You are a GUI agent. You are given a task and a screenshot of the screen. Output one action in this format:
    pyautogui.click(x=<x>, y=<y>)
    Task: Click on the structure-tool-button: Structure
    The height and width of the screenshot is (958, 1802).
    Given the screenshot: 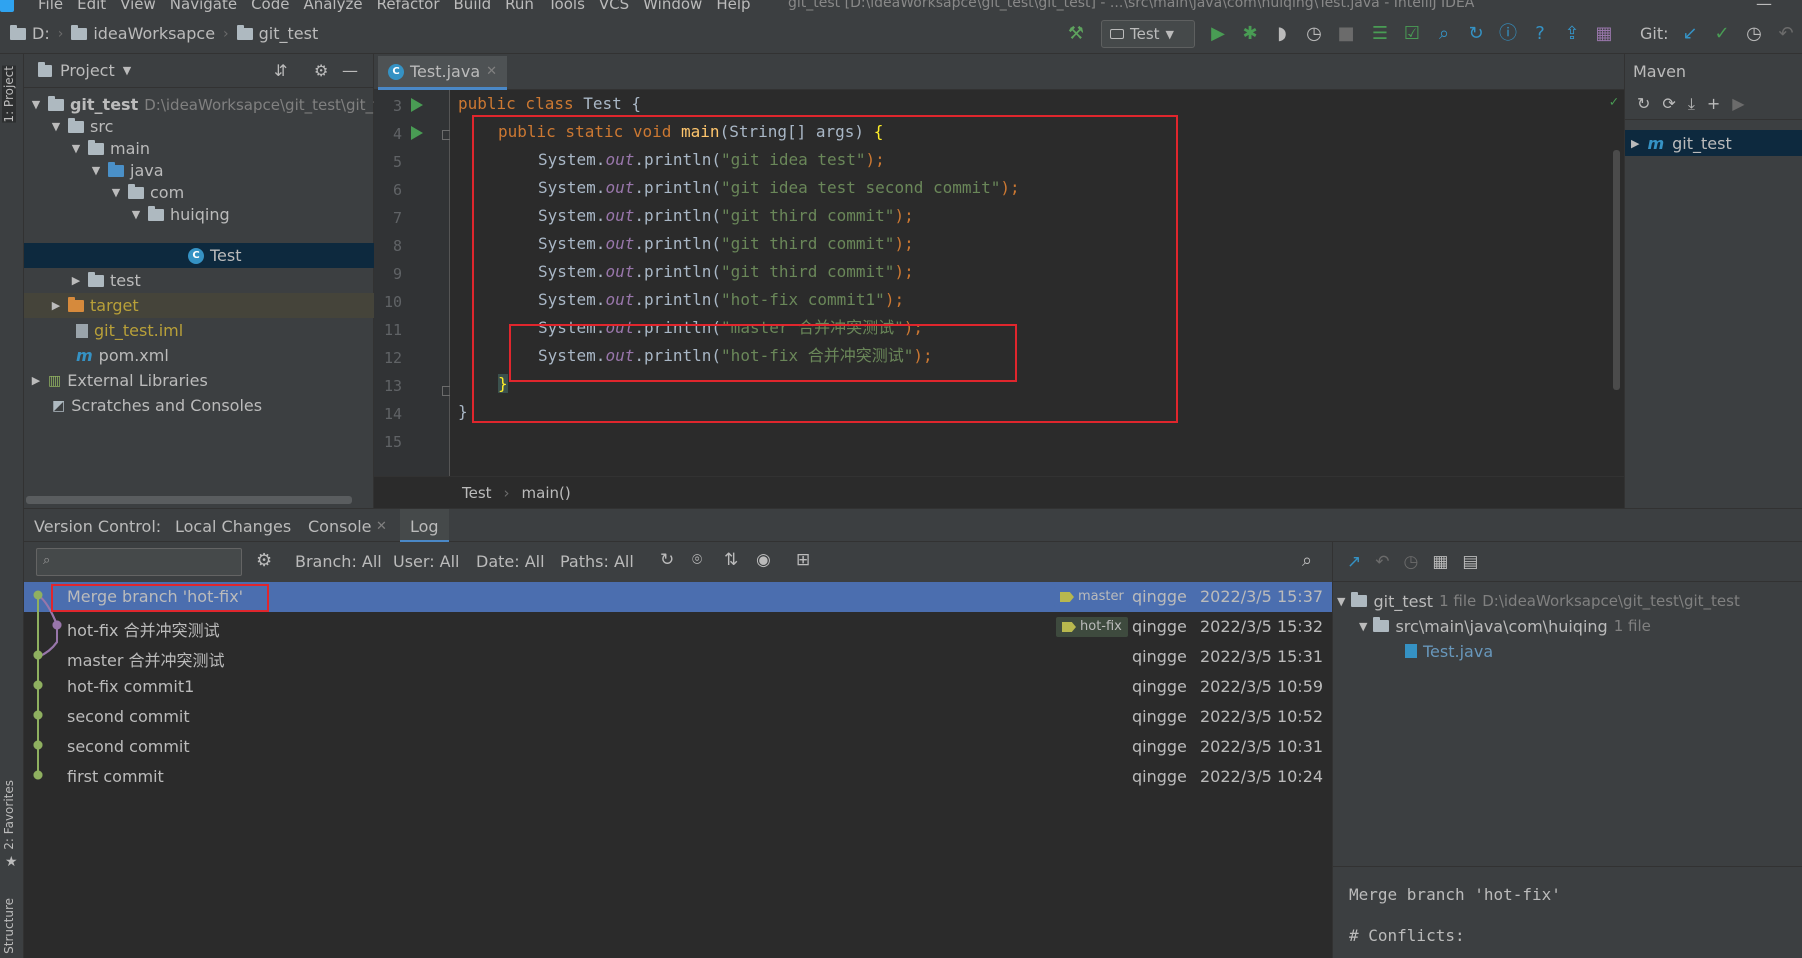 What is the action you would take?
    pyautogui.click(x=9, y=926)
    